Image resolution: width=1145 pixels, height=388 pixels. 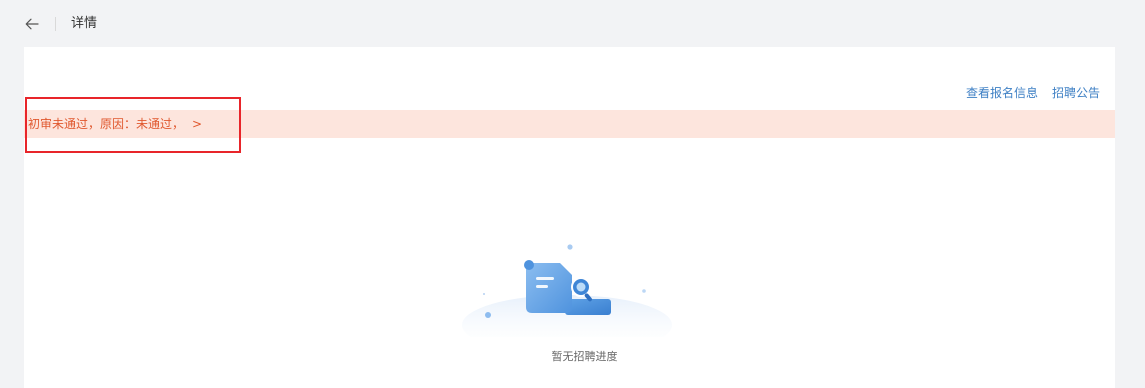 I want to click on empty-document-illustration, so click(x=567, y=290).